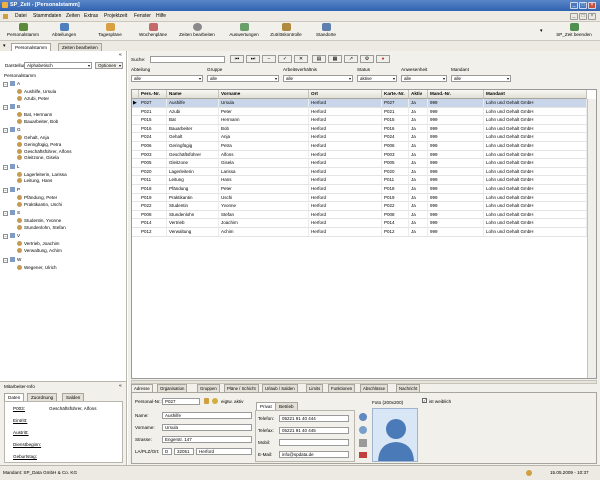 This screenshot has height=480, width=600. Describe the element at coordinates (11, 107) in the screenshot. I see `tree-group-b: − B` at that location.